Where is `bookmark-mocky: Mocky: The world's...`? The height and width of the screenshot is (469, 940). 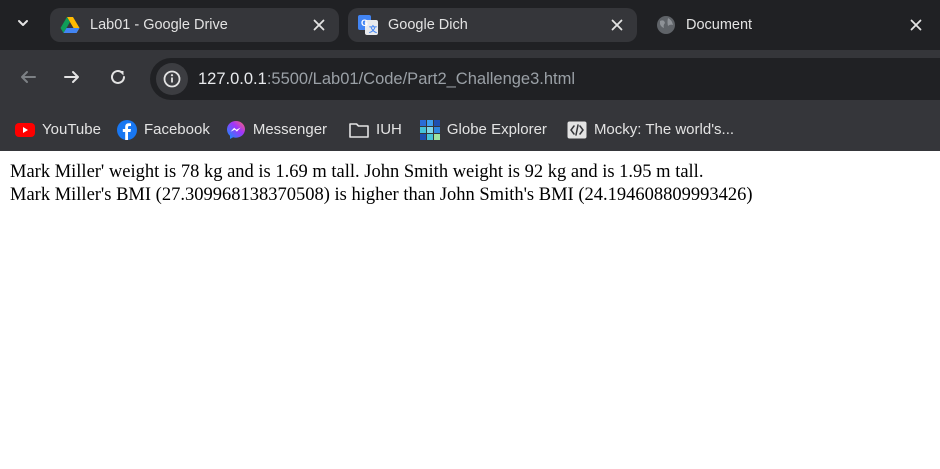
bookmark-mocky: Mocky: The world's... is located at coordinates (650, 130).